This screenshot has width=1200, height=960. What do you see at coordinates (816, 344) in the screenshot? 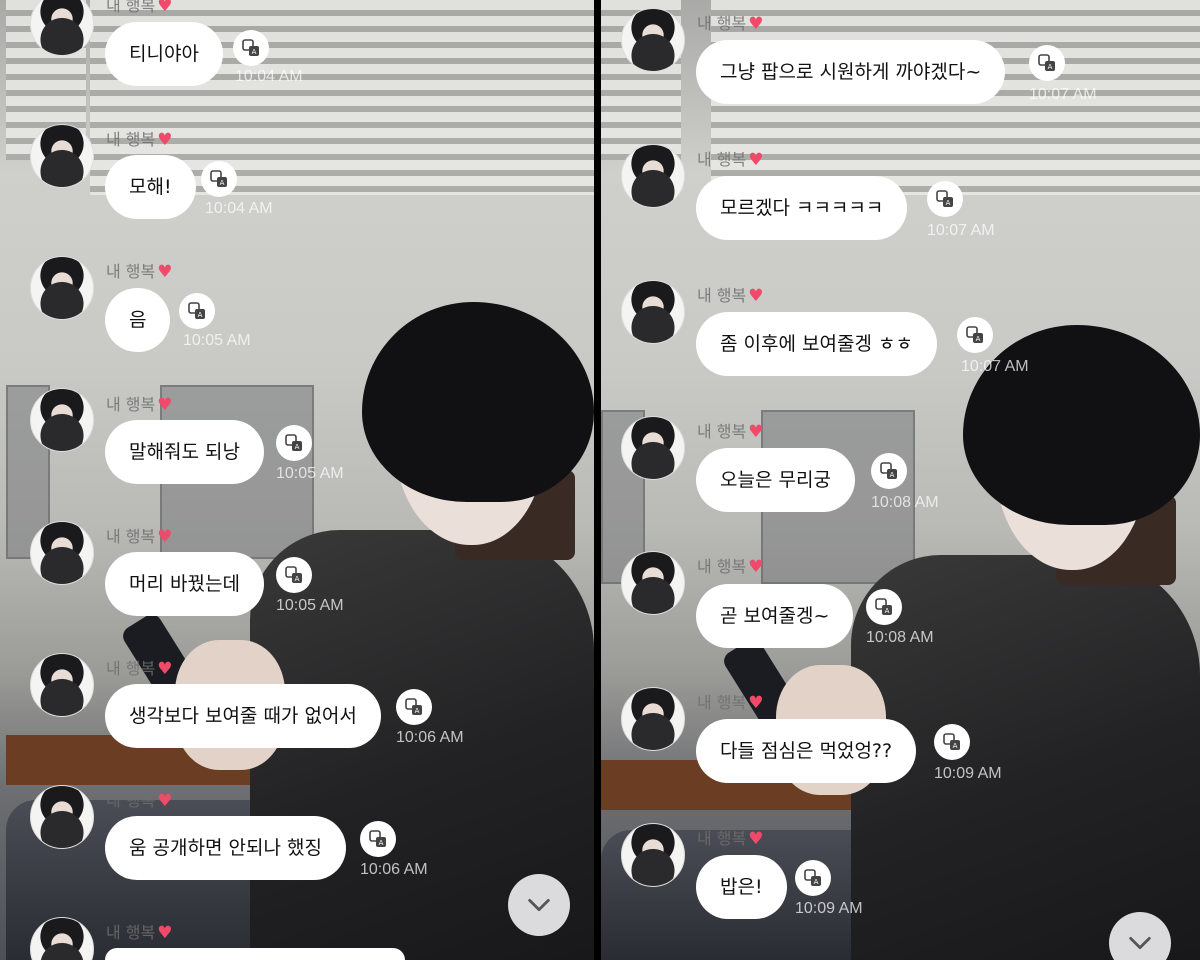
I see `message-bubble: 좀 이후에 보여줄겡 ㅎㅎ` at bounding box center [816, 344].